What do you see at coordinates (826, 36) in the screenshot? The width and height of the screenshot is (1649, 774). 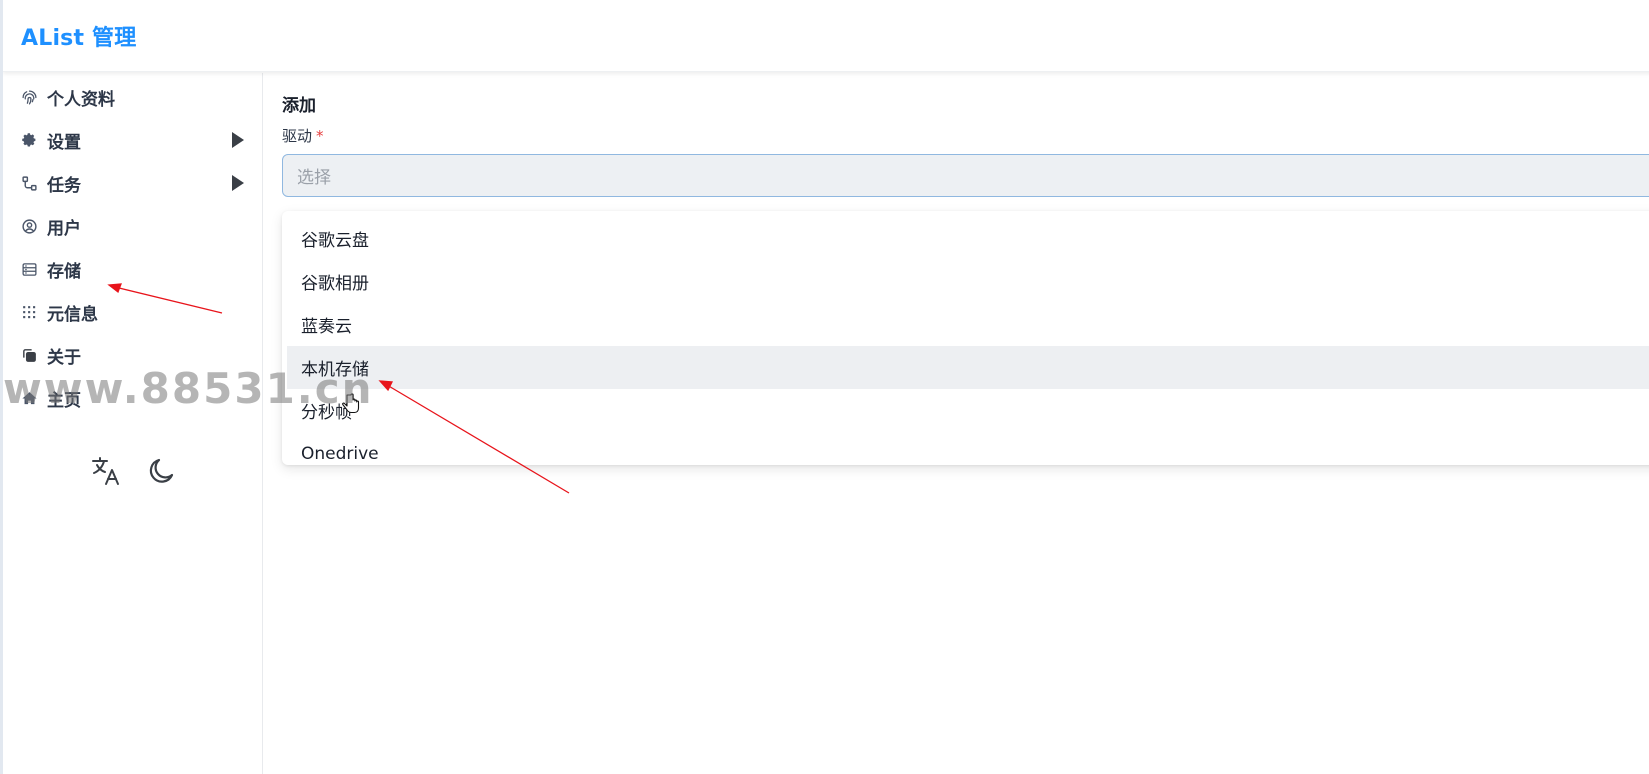 I see `top-header: AList 管理` at bounding box center [826, 36].